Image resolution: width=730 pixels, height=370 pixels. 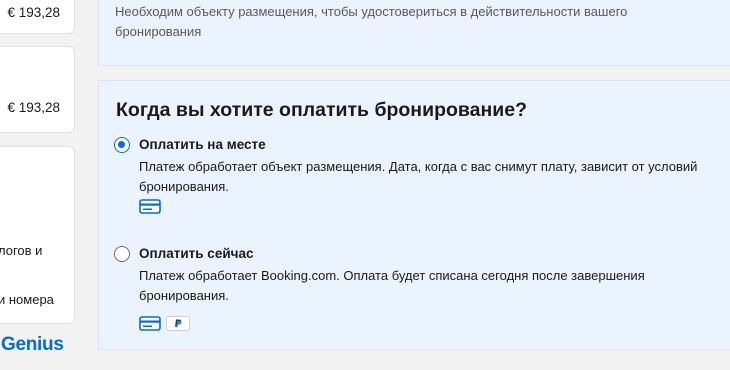 What do you see at coordinates (178, 323) in the screenshot?
I see `paypal-icon` at bounding box center [178, 323].